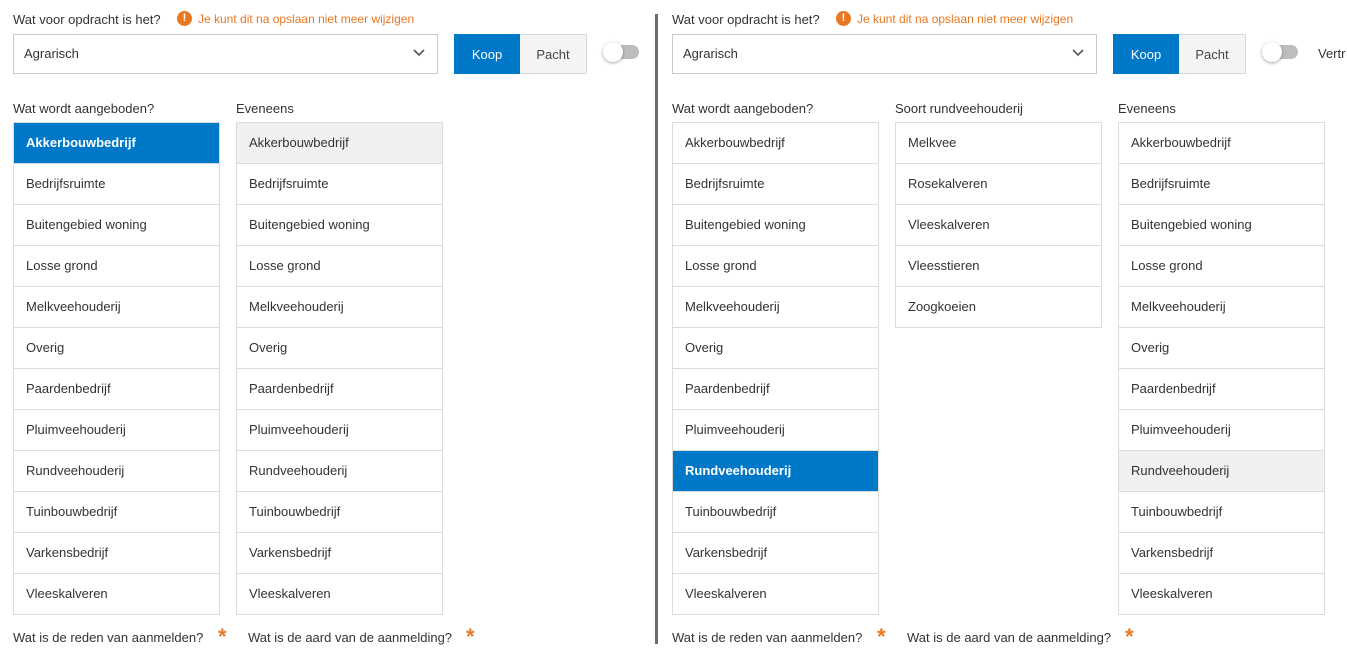 The image size is (1347, 649). What do you see at coordinates (998, 184) in the screenshot?
I see `list-item: Rosekalveren` at bounding box center [998, 184].